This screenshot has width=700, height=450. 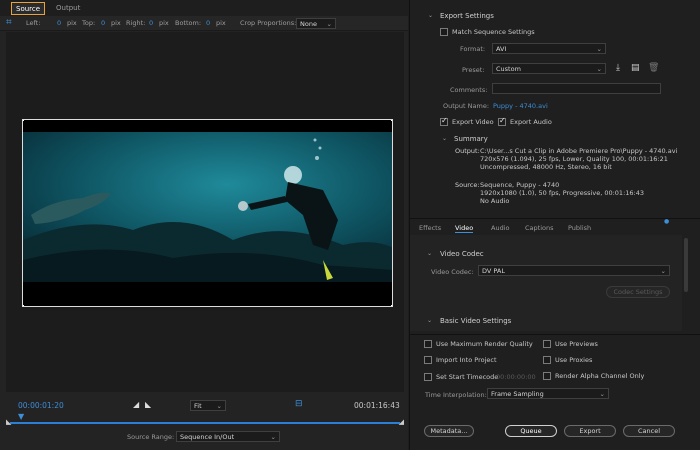 What do you see at coordinates (429, 320) in the screenshot?
I see `collapse-basic-icon: ⌄` at bounding box center [429, 320].